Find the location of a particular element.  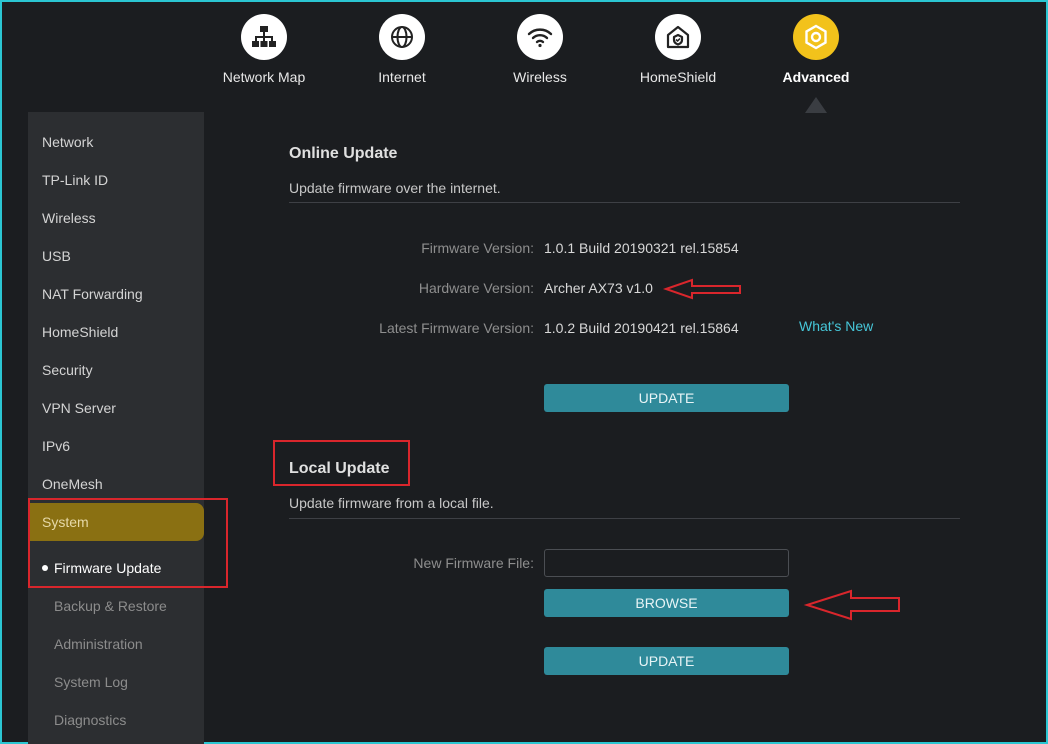

nav-homeshield: HomeShield is located at coordinates (678, 49).